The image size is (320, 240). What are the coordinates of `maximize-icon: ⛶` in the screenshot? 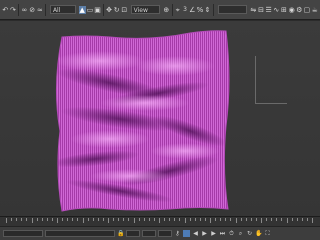 It's located at (267, 233).